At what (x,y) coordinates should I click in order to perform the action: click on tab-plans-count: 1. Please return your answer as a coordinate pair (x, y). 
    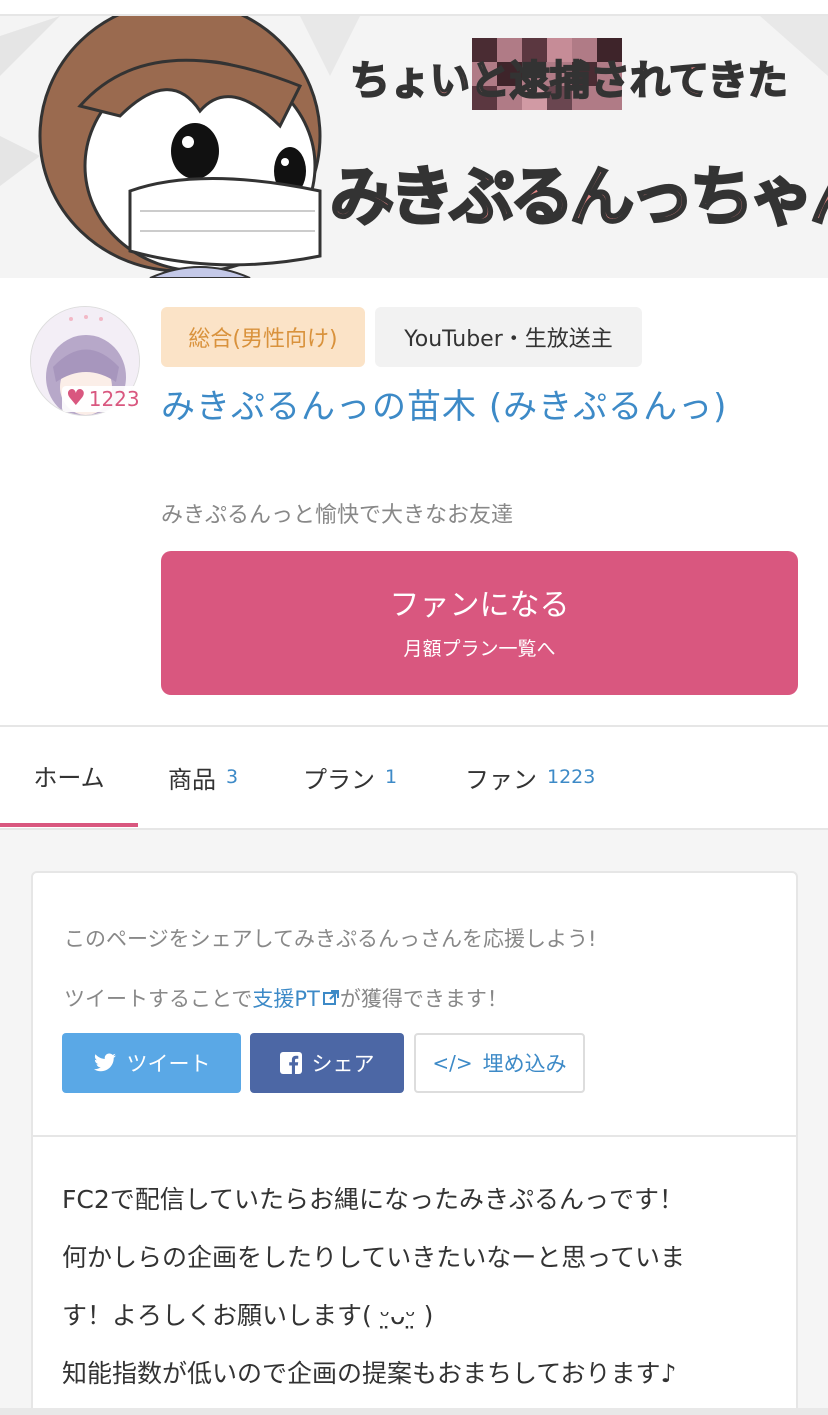
    Looking at the image, I should click on (391, 777).